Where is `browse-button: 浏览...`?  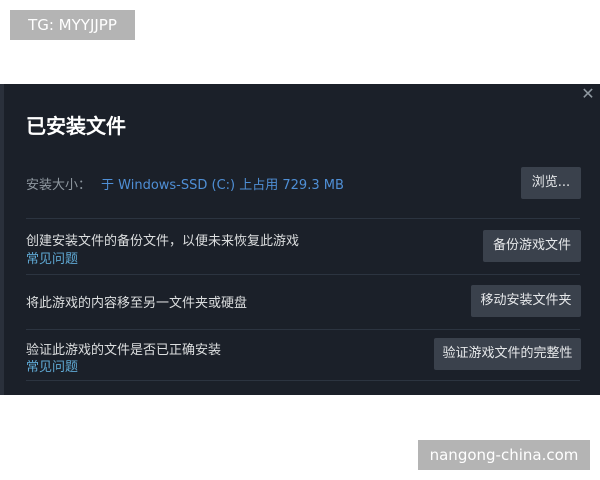
browse-button: 浏览... is located at coordinates (551, 183).